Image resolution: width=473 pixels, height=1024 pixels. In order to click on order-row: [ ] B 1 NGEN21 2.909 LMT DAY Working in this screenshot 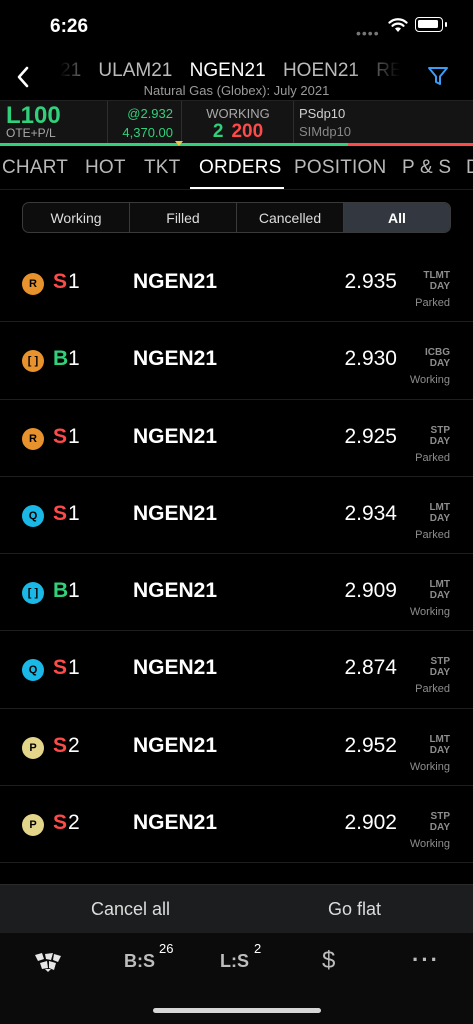, I will do `click(236, 593)`.